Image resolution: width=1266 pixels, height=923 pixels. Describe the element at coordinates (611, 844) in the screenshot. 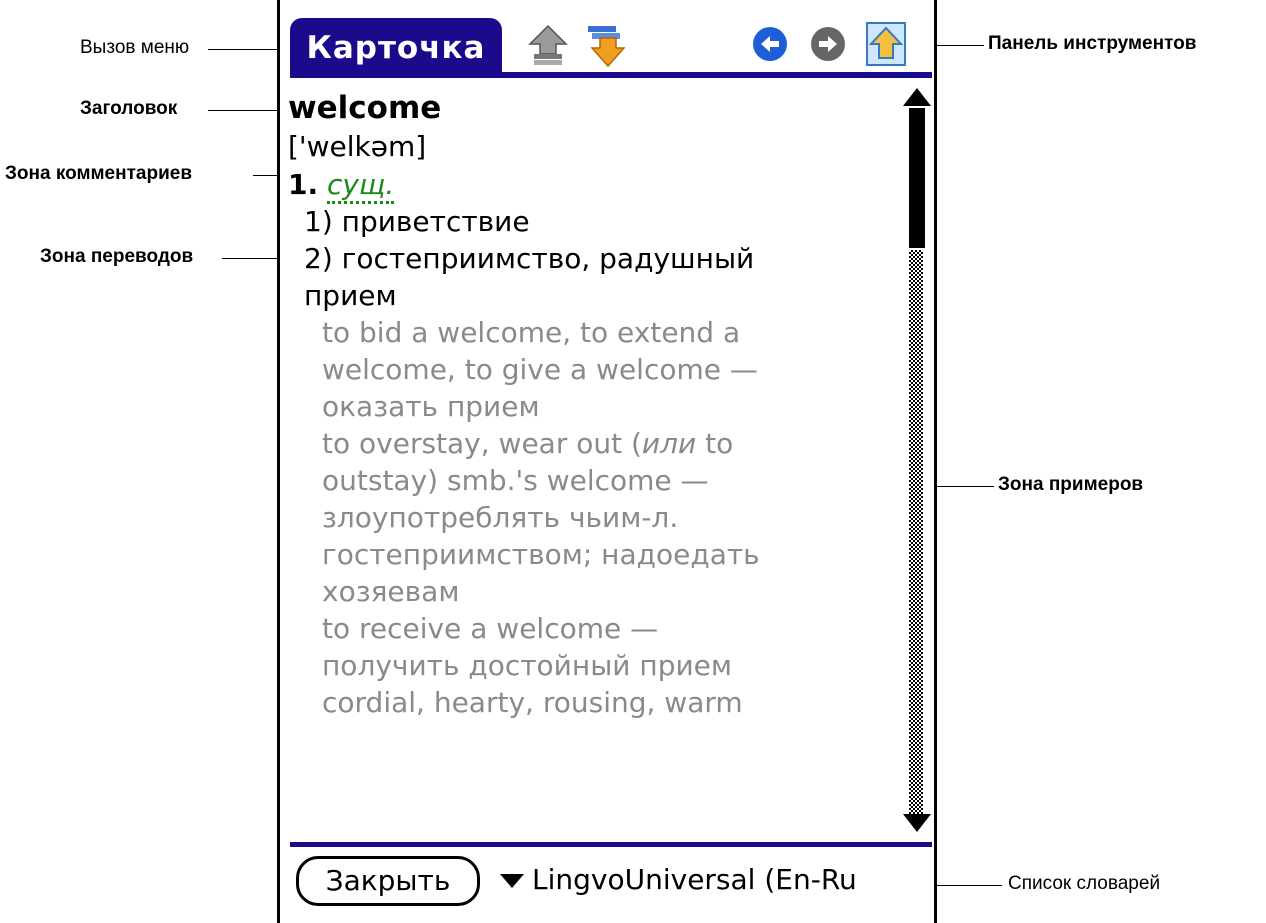

I see `bottom-divider` at that location.